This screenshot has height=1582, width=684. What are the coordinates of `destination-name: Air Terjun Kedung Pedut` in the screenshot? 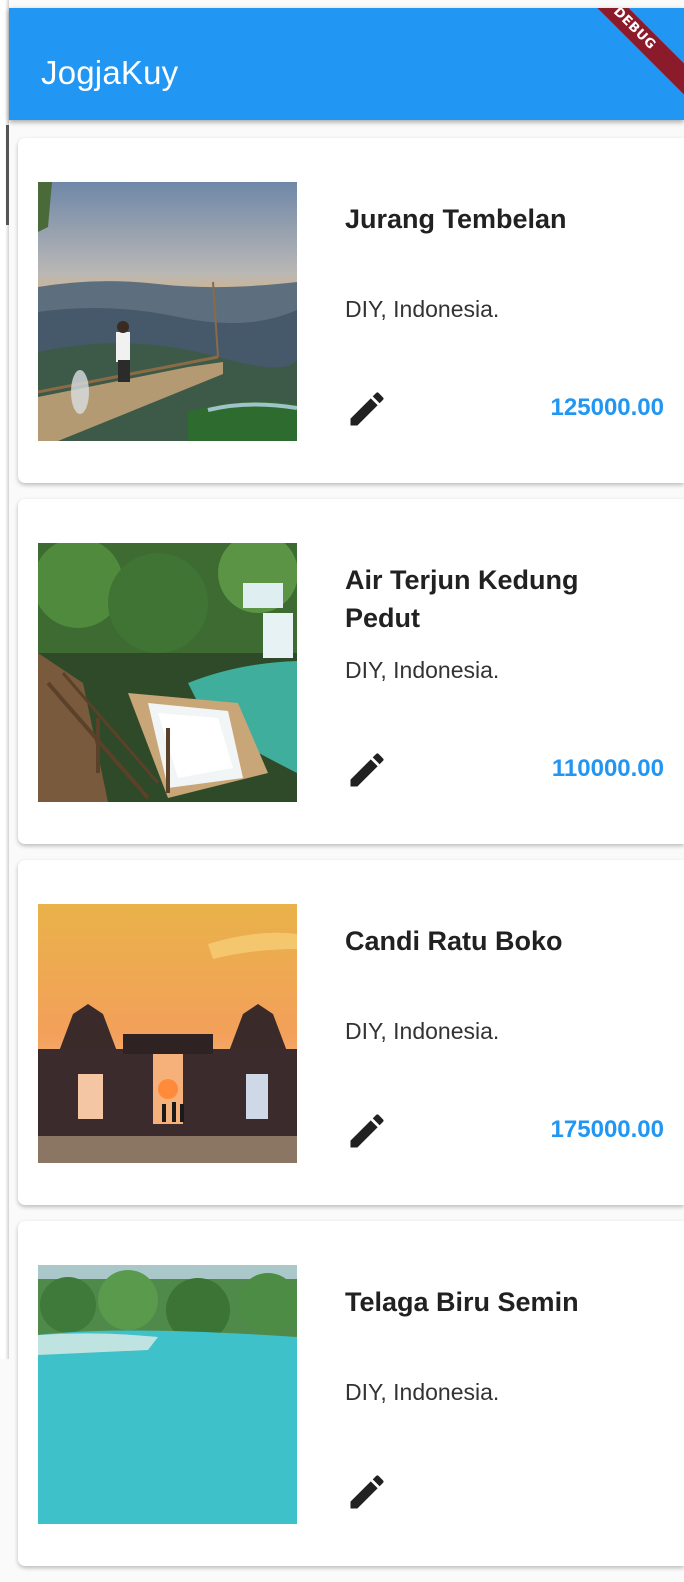 It's located at (462, 599).